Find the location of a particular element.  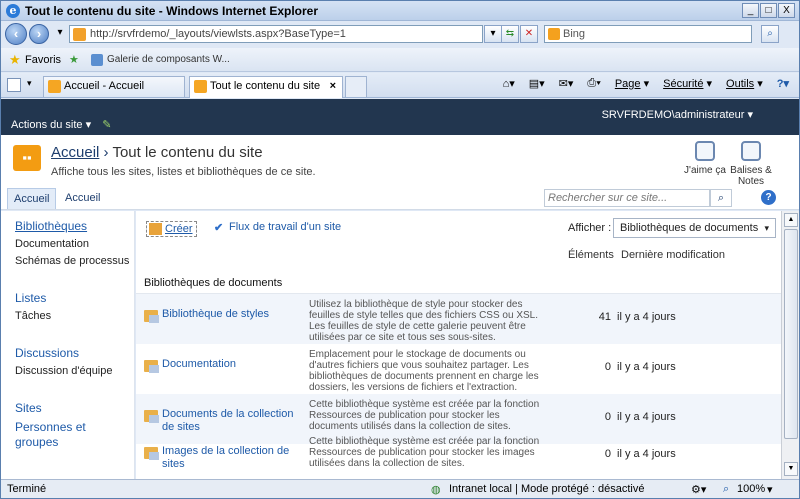

quick-tabs-icon is located at coordinates (14, 85).